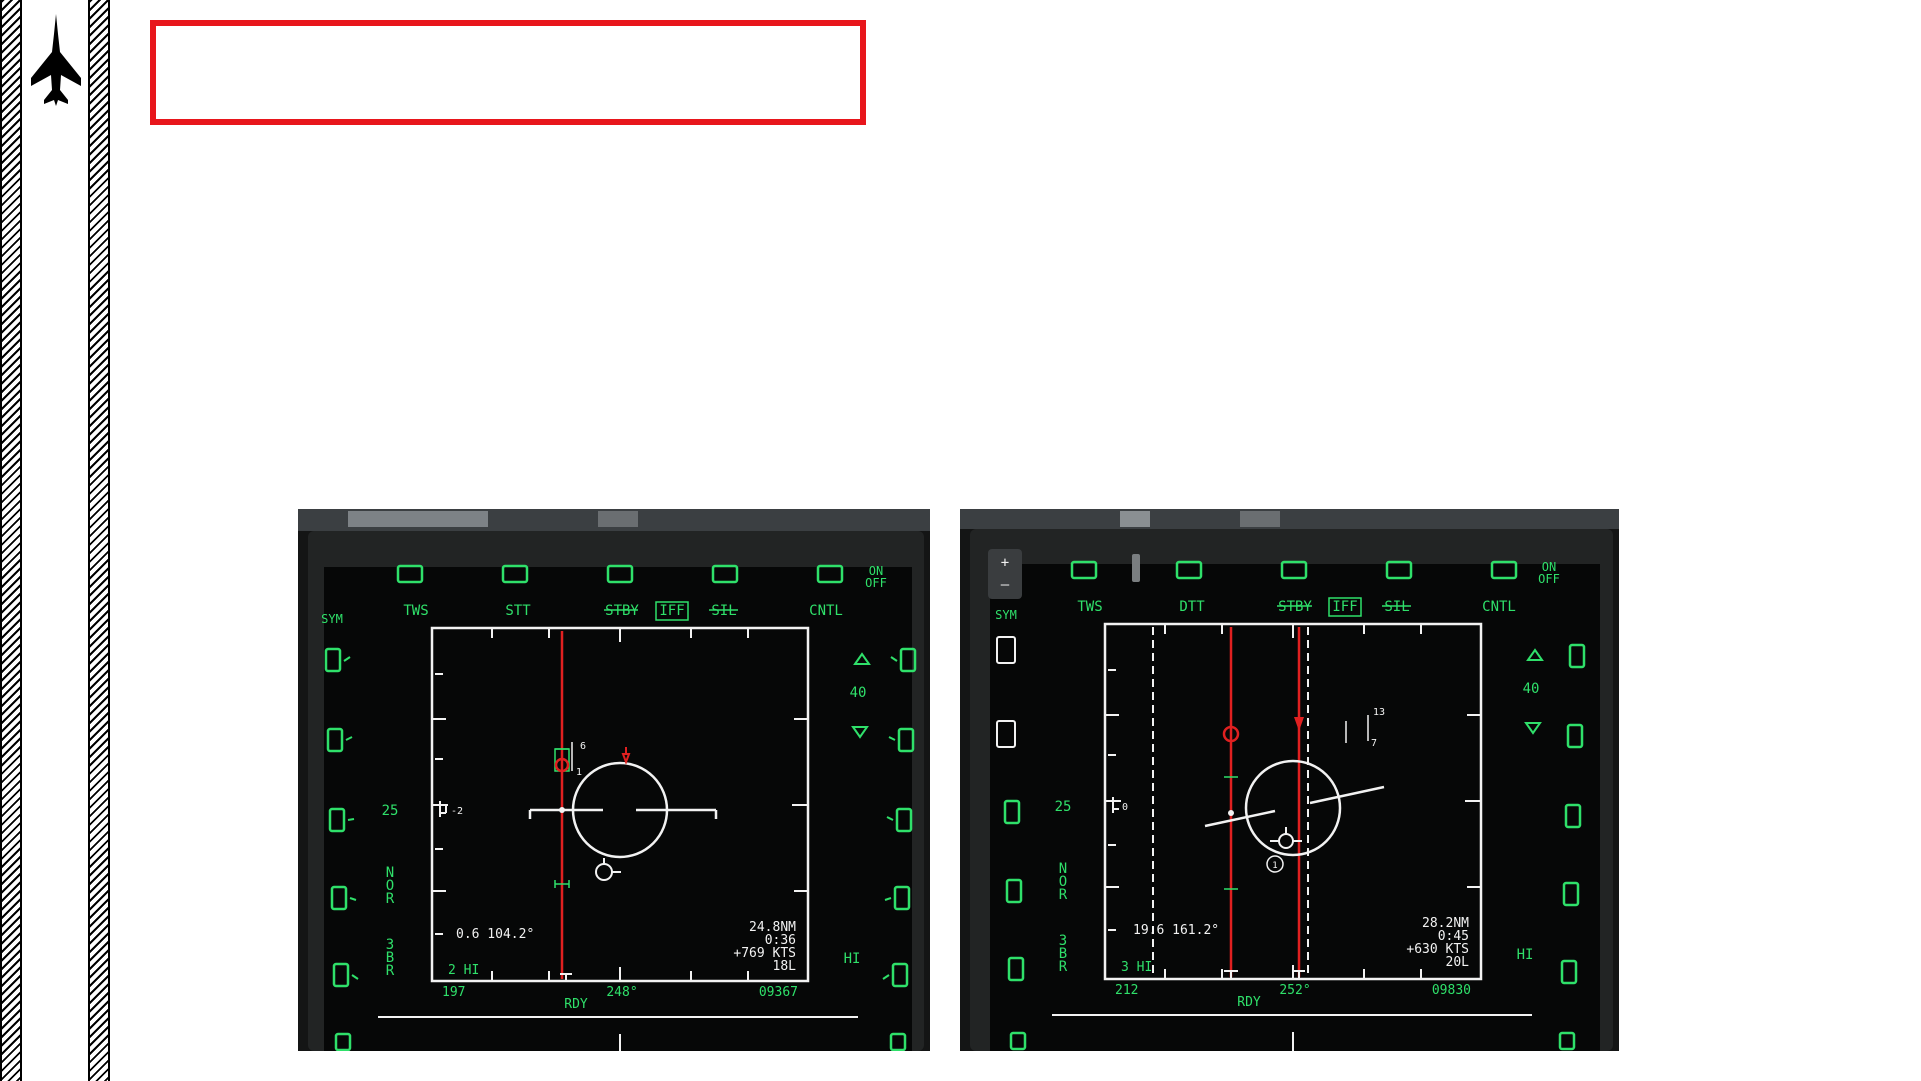 This screenshot has width=1921, height=1081. I want to click on osb-label-dtt: DTT, so click(1192, 607).